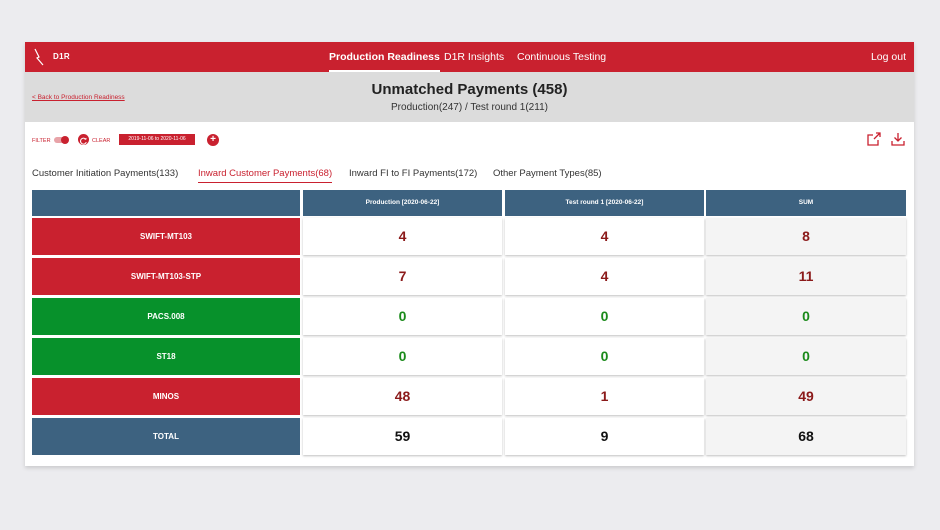 The image size is (940, 530). Describe the element at coordinates (384, 57) in the screenshot. I see `nav-production-readiness: Production Readiness` at that location.